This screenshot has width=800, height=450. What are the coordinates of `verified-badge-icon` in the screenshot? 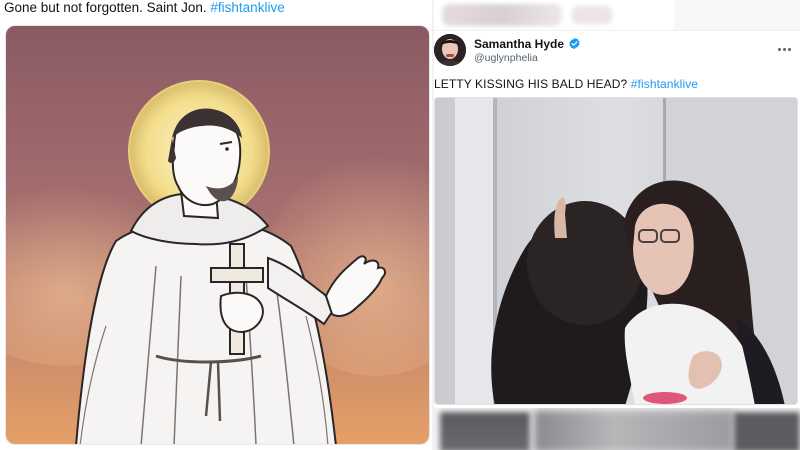 It's located at (574, 43).